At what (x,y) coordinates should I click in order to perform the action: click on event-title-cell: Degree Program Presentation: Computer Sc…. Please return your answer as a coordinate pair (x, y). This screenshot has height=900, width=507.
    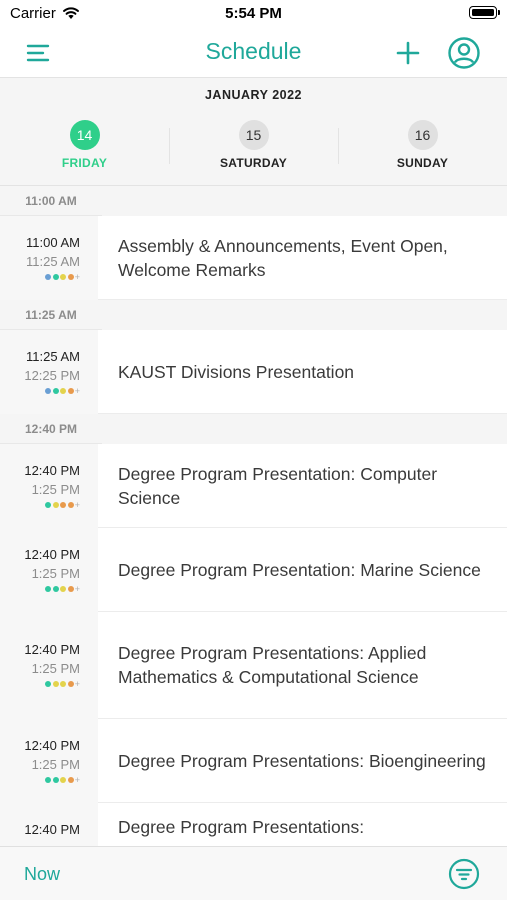
    Looking at the image, I should click on (302, 486).